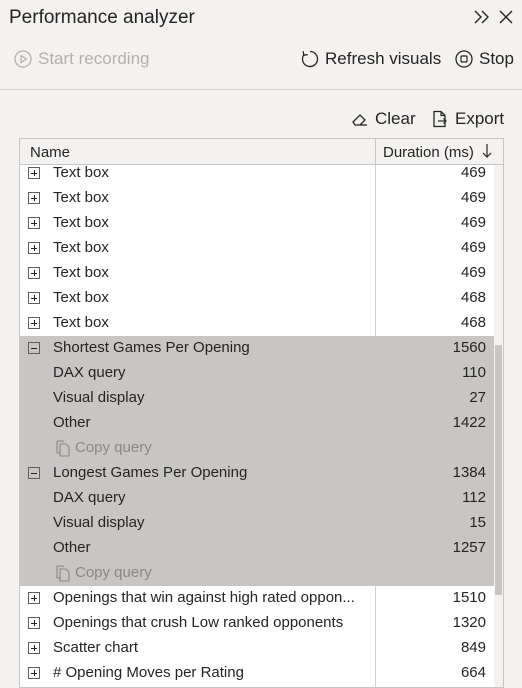  Describe the element at coordinates (257, 373) in the screenshot. I see `table-child-row: DAX query 110` at that location.